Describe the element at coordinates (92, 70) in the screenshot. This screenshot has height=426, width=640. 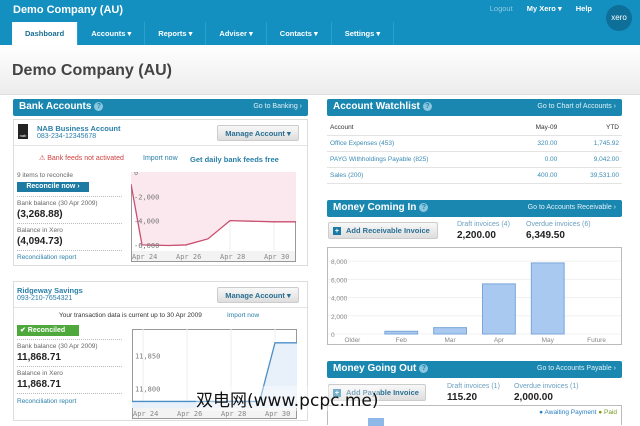
I see `page-title: Demo Company (AU)` at that location.